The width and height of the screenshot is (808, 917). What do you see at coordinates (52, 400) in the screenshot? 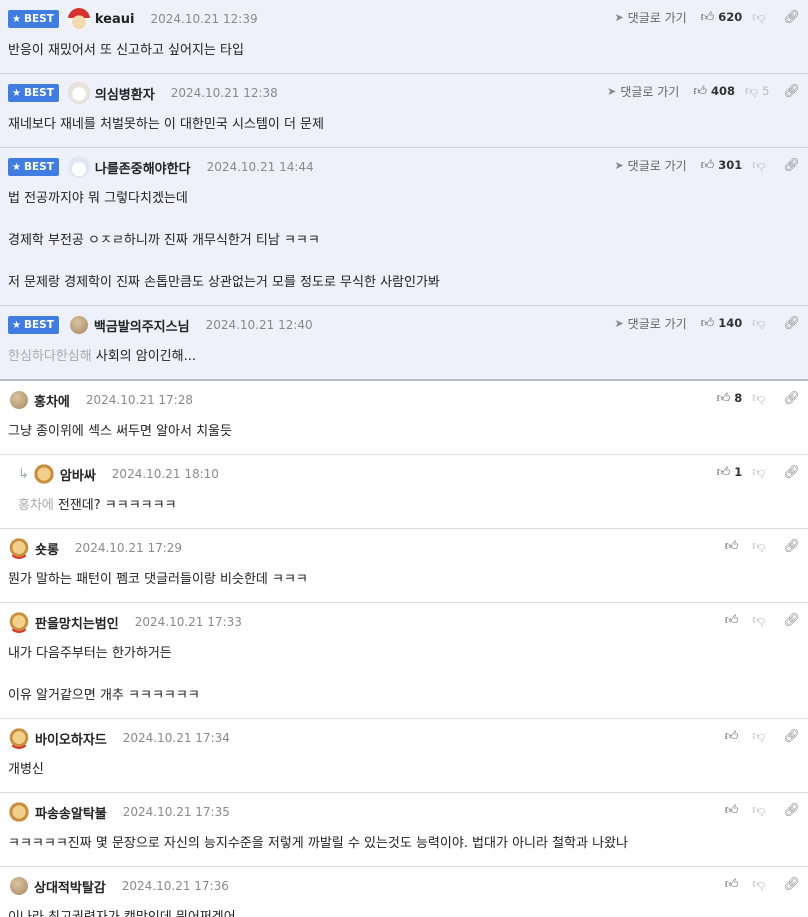
I see `nickname: 홍차에` at bounding box center [52, 400].